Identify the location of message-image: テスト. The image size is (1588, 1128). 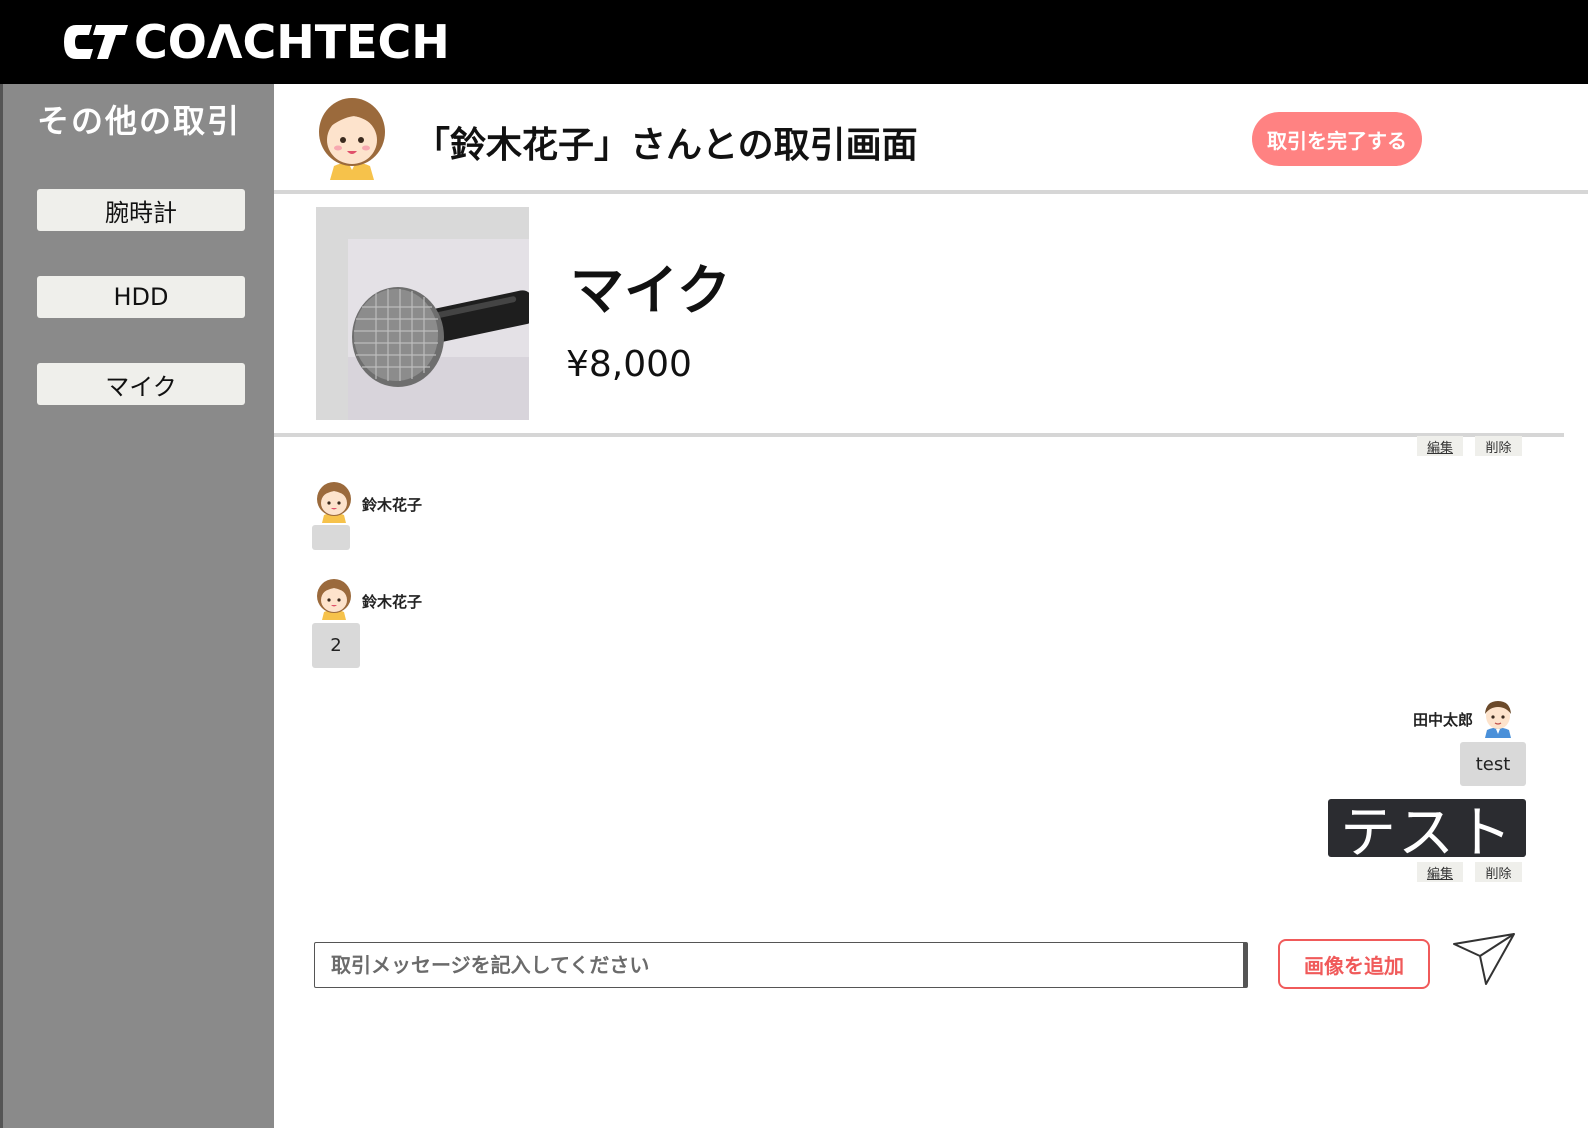
(1427, 832).